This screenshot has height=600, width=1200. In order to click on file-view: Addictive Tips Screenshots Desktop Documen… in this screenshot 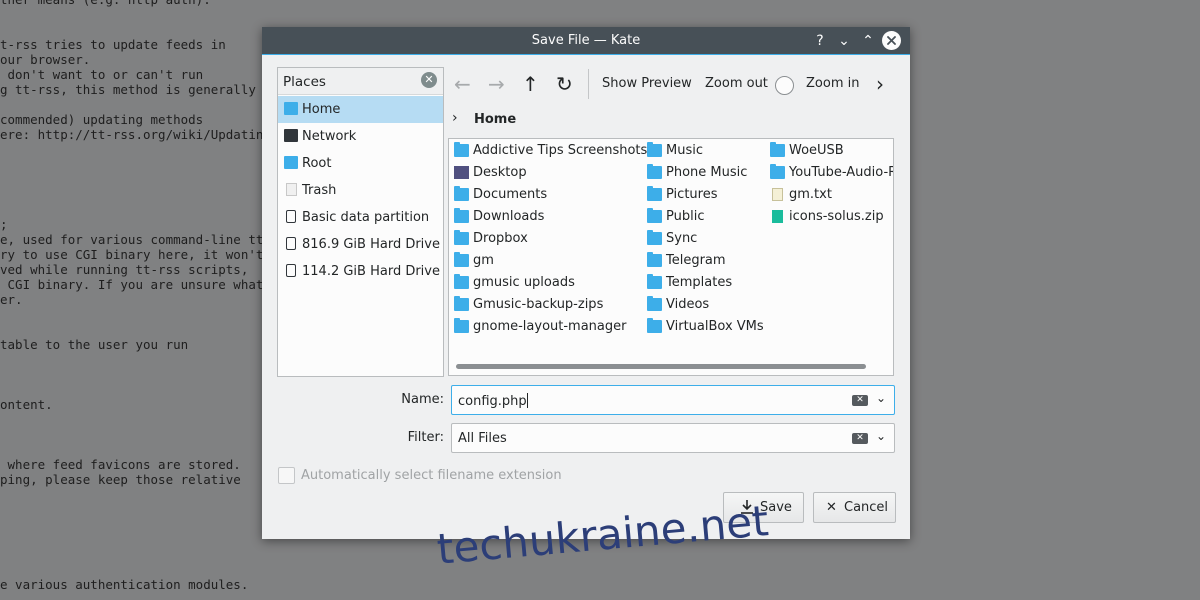, I will do `click(671, 257)`.